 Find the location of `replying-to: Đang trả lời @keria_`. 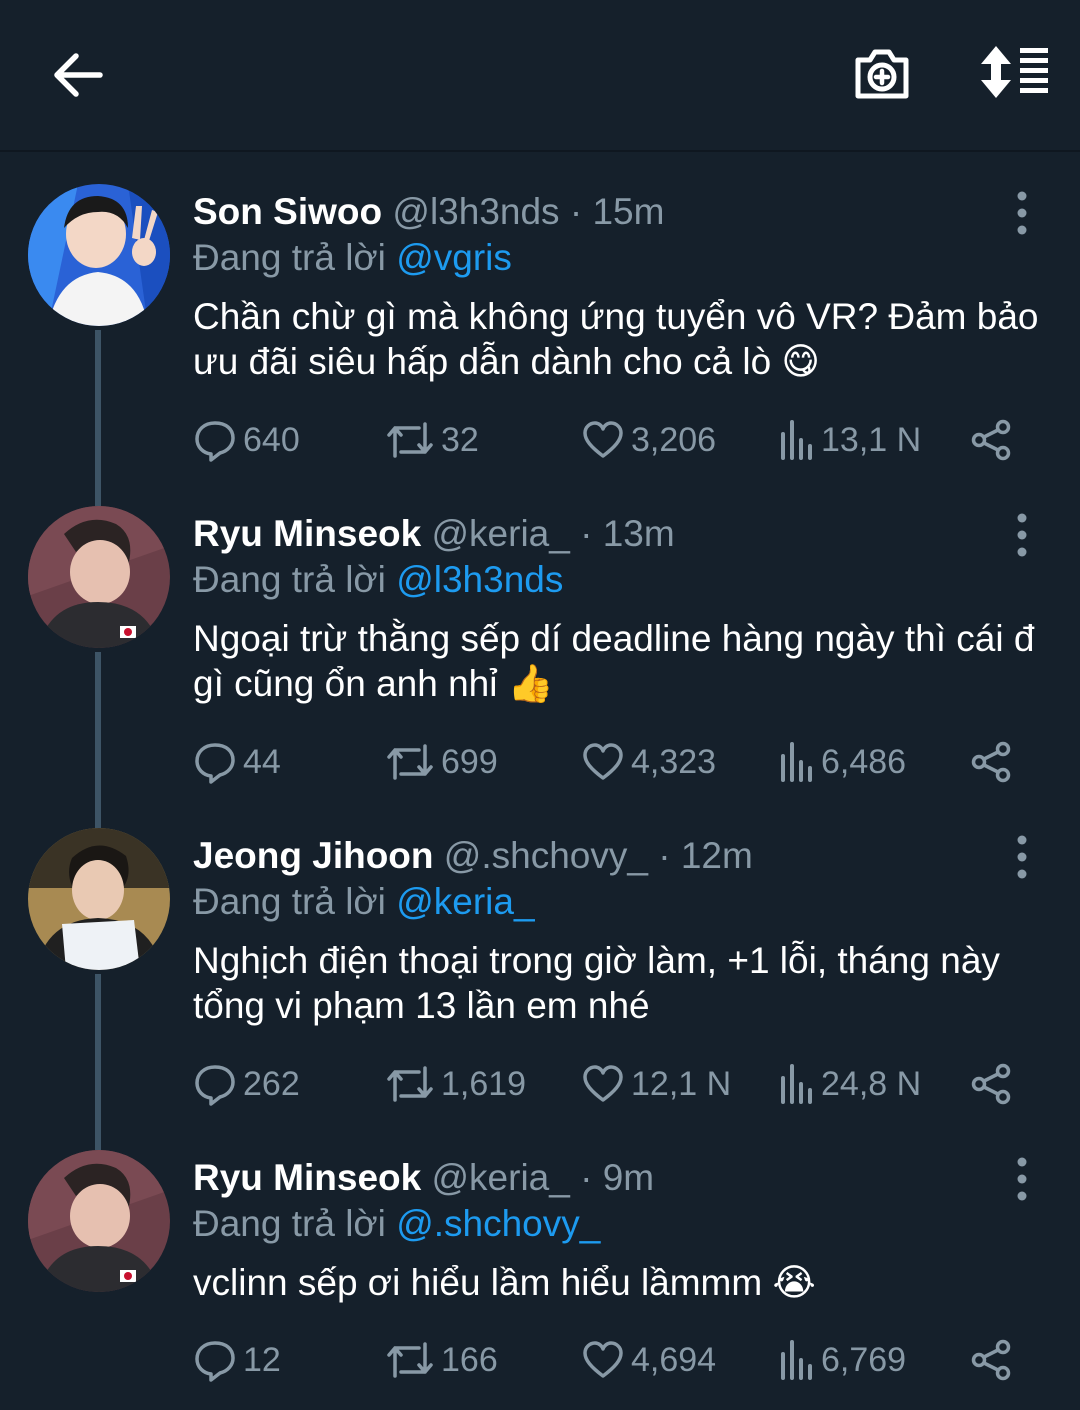

replying-to: Đang trả lời @keria_ is located at coordinates (364, 902).